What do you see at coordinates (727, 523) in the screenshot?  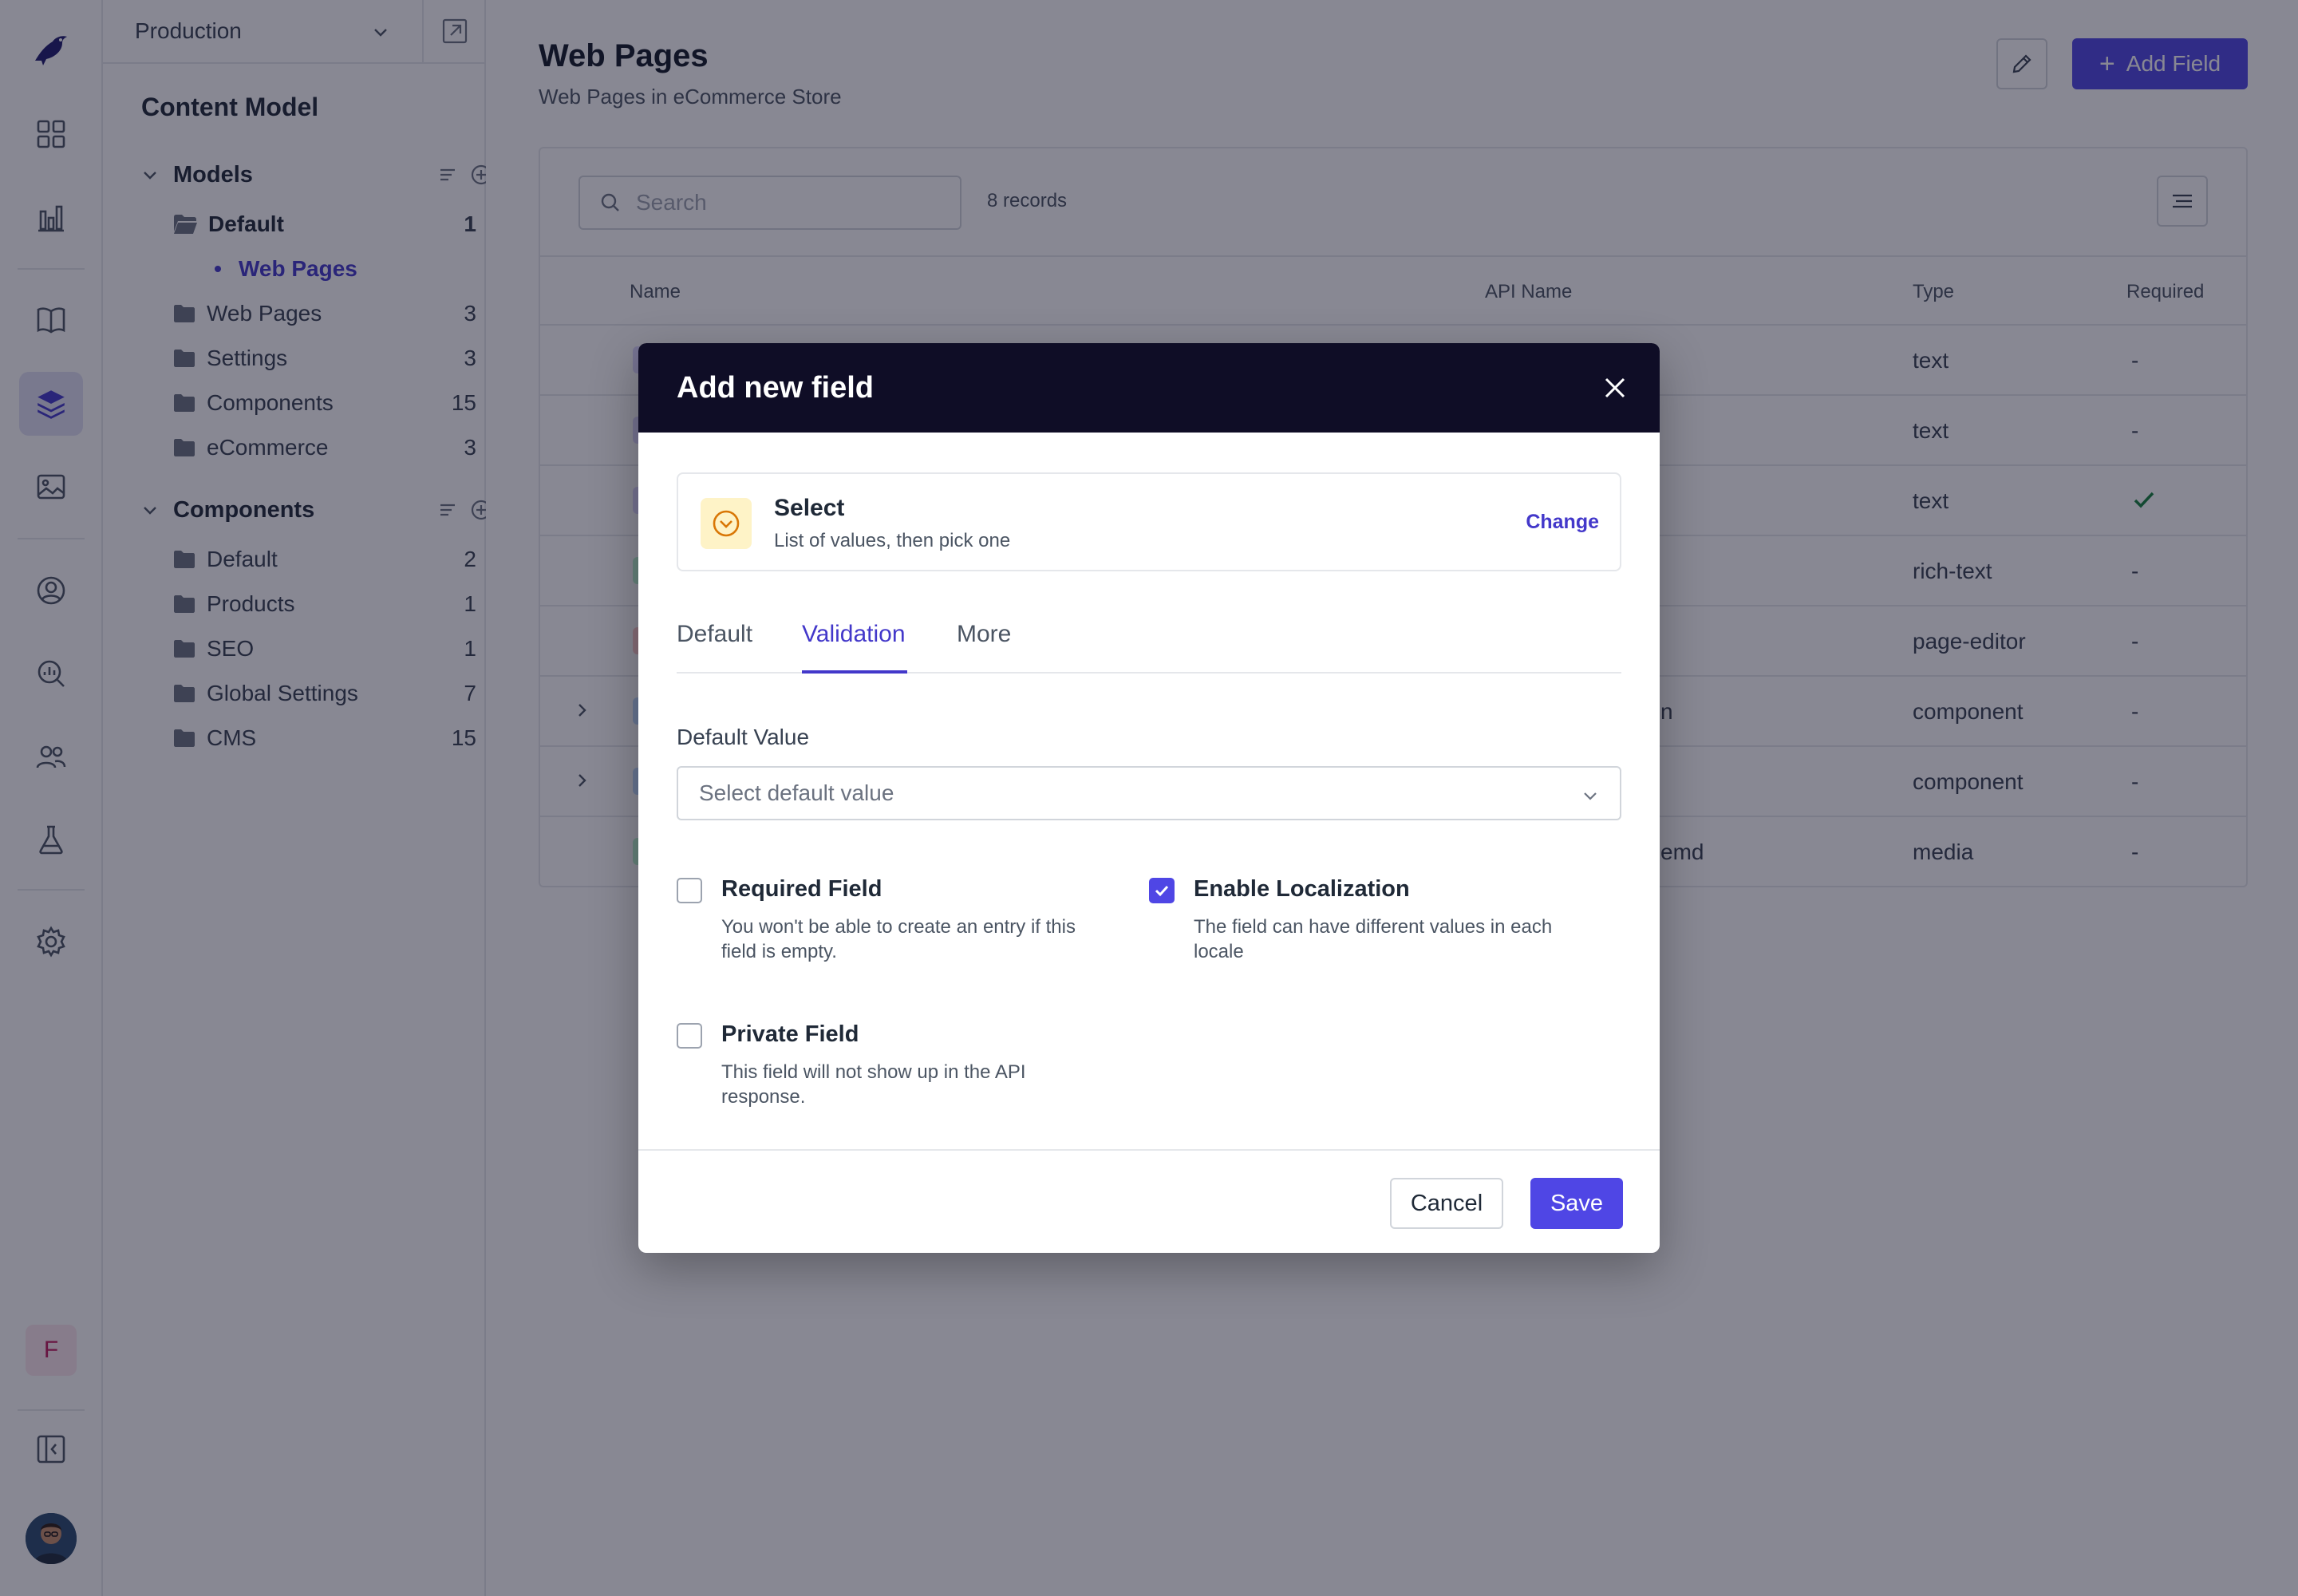 I see `select-dropdown-icon` at bounding box center [727, 523].